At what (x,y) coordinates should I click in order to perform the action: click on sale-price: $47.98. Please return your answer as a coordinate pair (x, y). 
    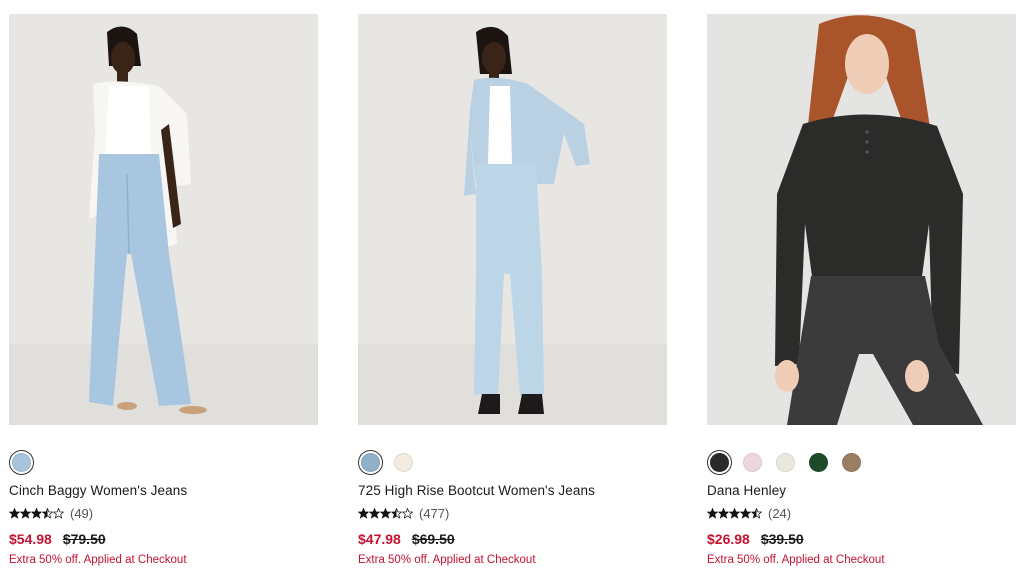
    Looking at the image, I should click on (379, 539).